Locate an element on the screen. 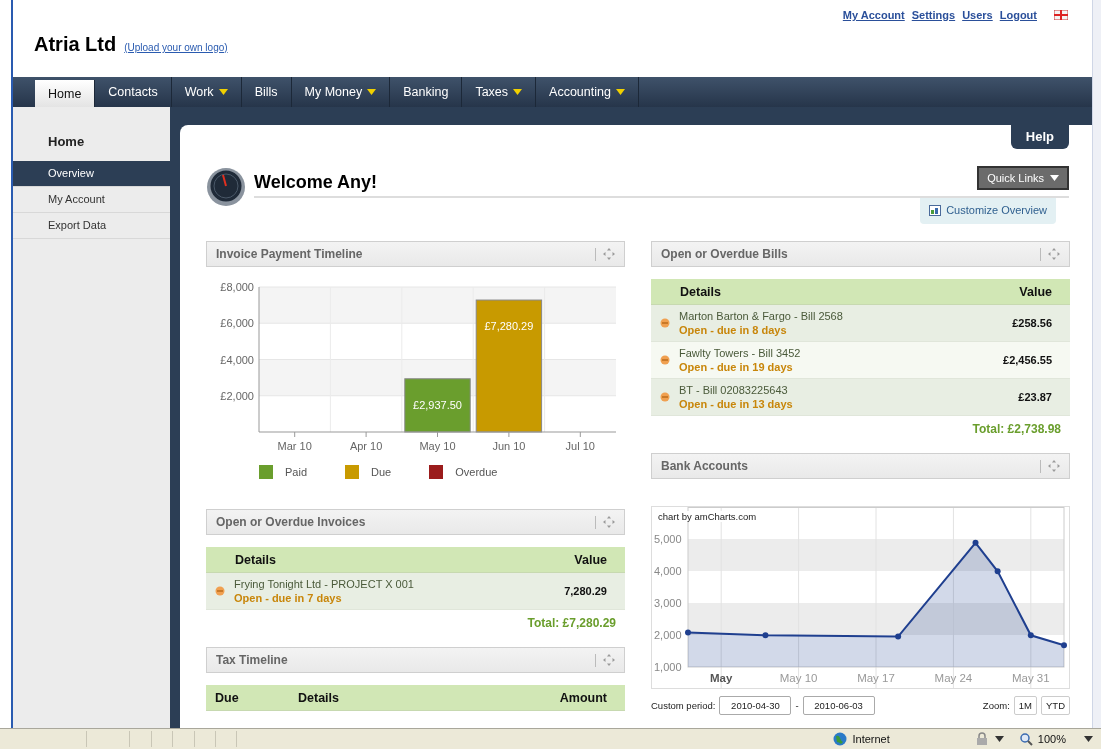  item-name: Fawlty Towers - Bill 3452 is located at coordinates (740, 353).